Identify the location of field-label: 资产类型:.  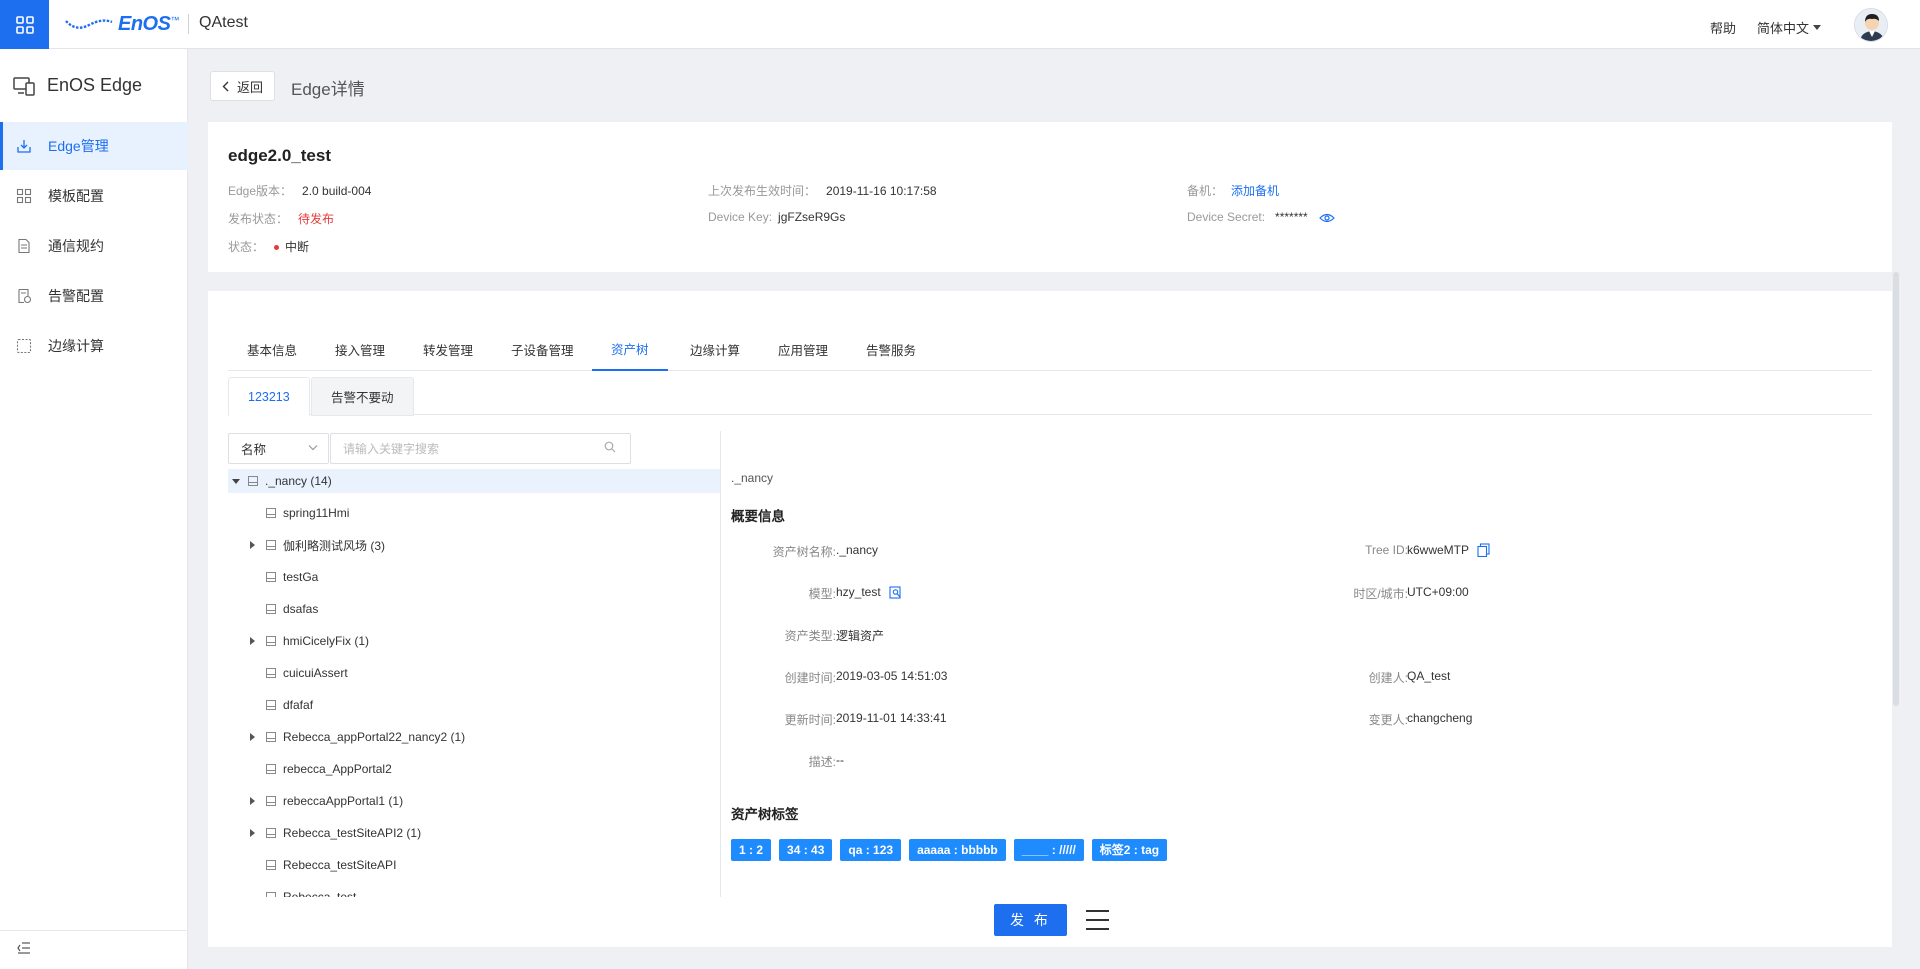
(810, 636).